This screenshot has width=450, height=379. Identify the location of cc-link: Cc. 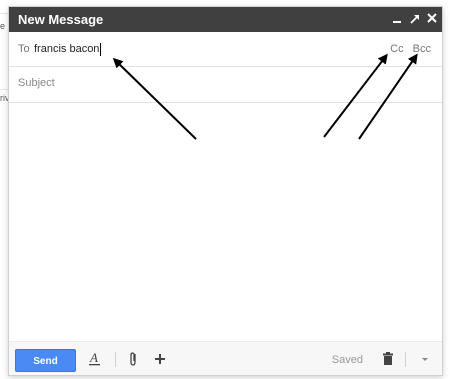
(396, 49).